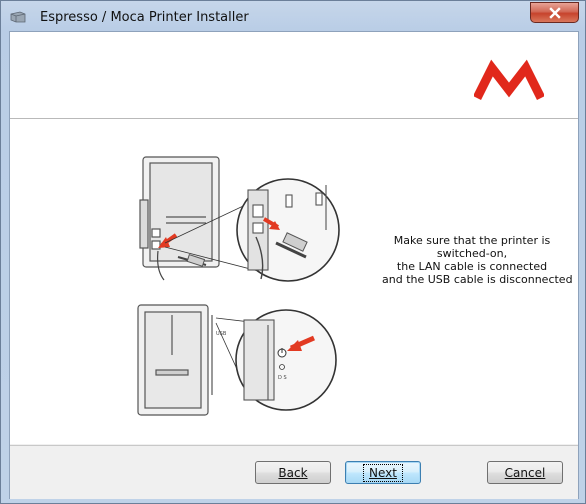 Image resolution: width=586 pixels, height=504 pixels. I want to click on back-button-label: Back, so click(293, 472).